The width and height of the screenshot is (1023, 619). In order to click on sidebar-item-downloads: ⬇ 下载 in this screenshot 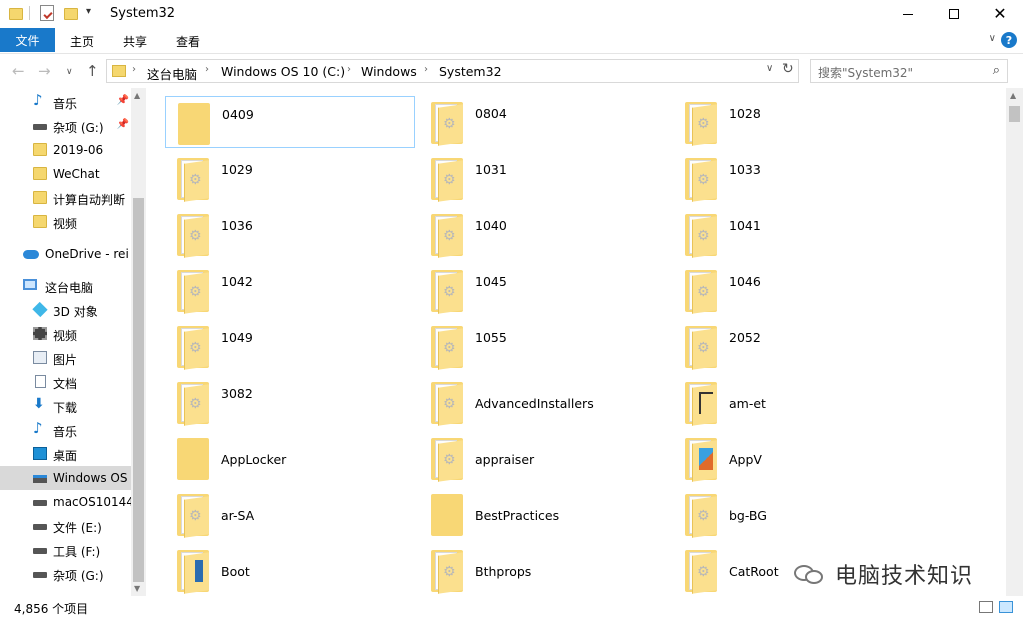, I will do `click(65, 406)`.